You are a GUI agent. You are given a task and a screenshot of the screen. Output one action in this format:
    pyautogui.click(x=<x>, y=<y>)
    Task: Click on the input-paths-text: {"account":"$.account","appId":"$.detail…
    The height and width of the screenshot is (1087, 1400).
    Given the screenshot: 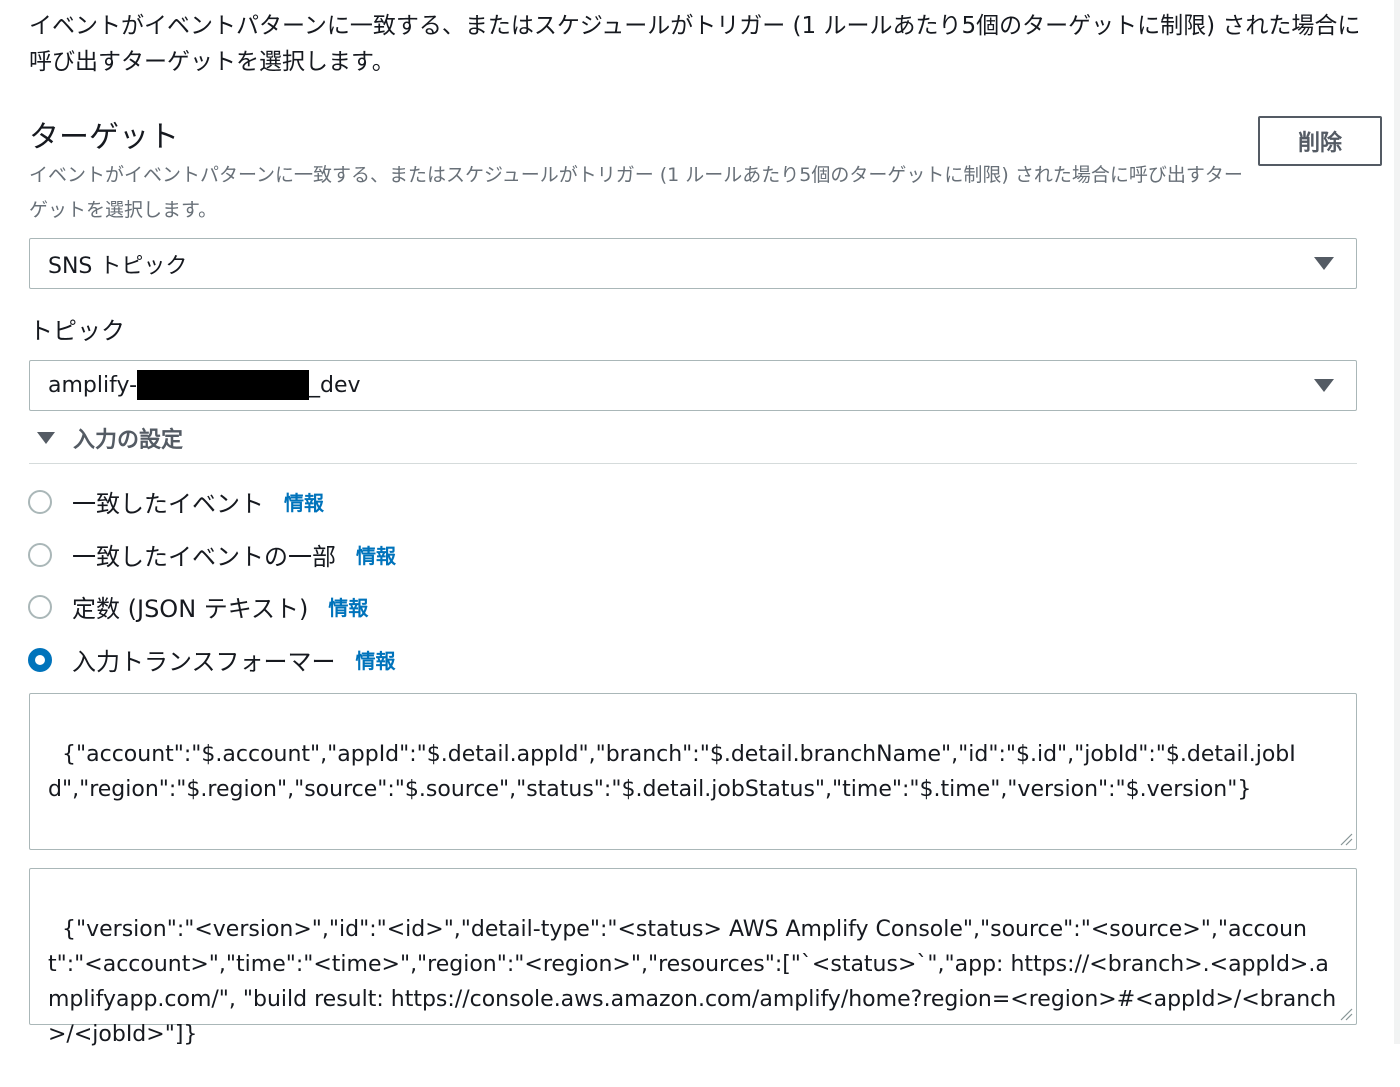 What is the action you would take?
    pyautogui.click(x=672, y=772)
    